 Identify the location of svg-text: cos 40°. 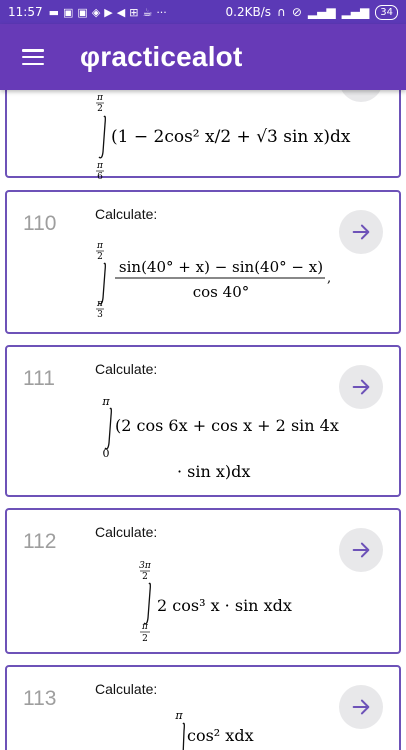
(221, 292).